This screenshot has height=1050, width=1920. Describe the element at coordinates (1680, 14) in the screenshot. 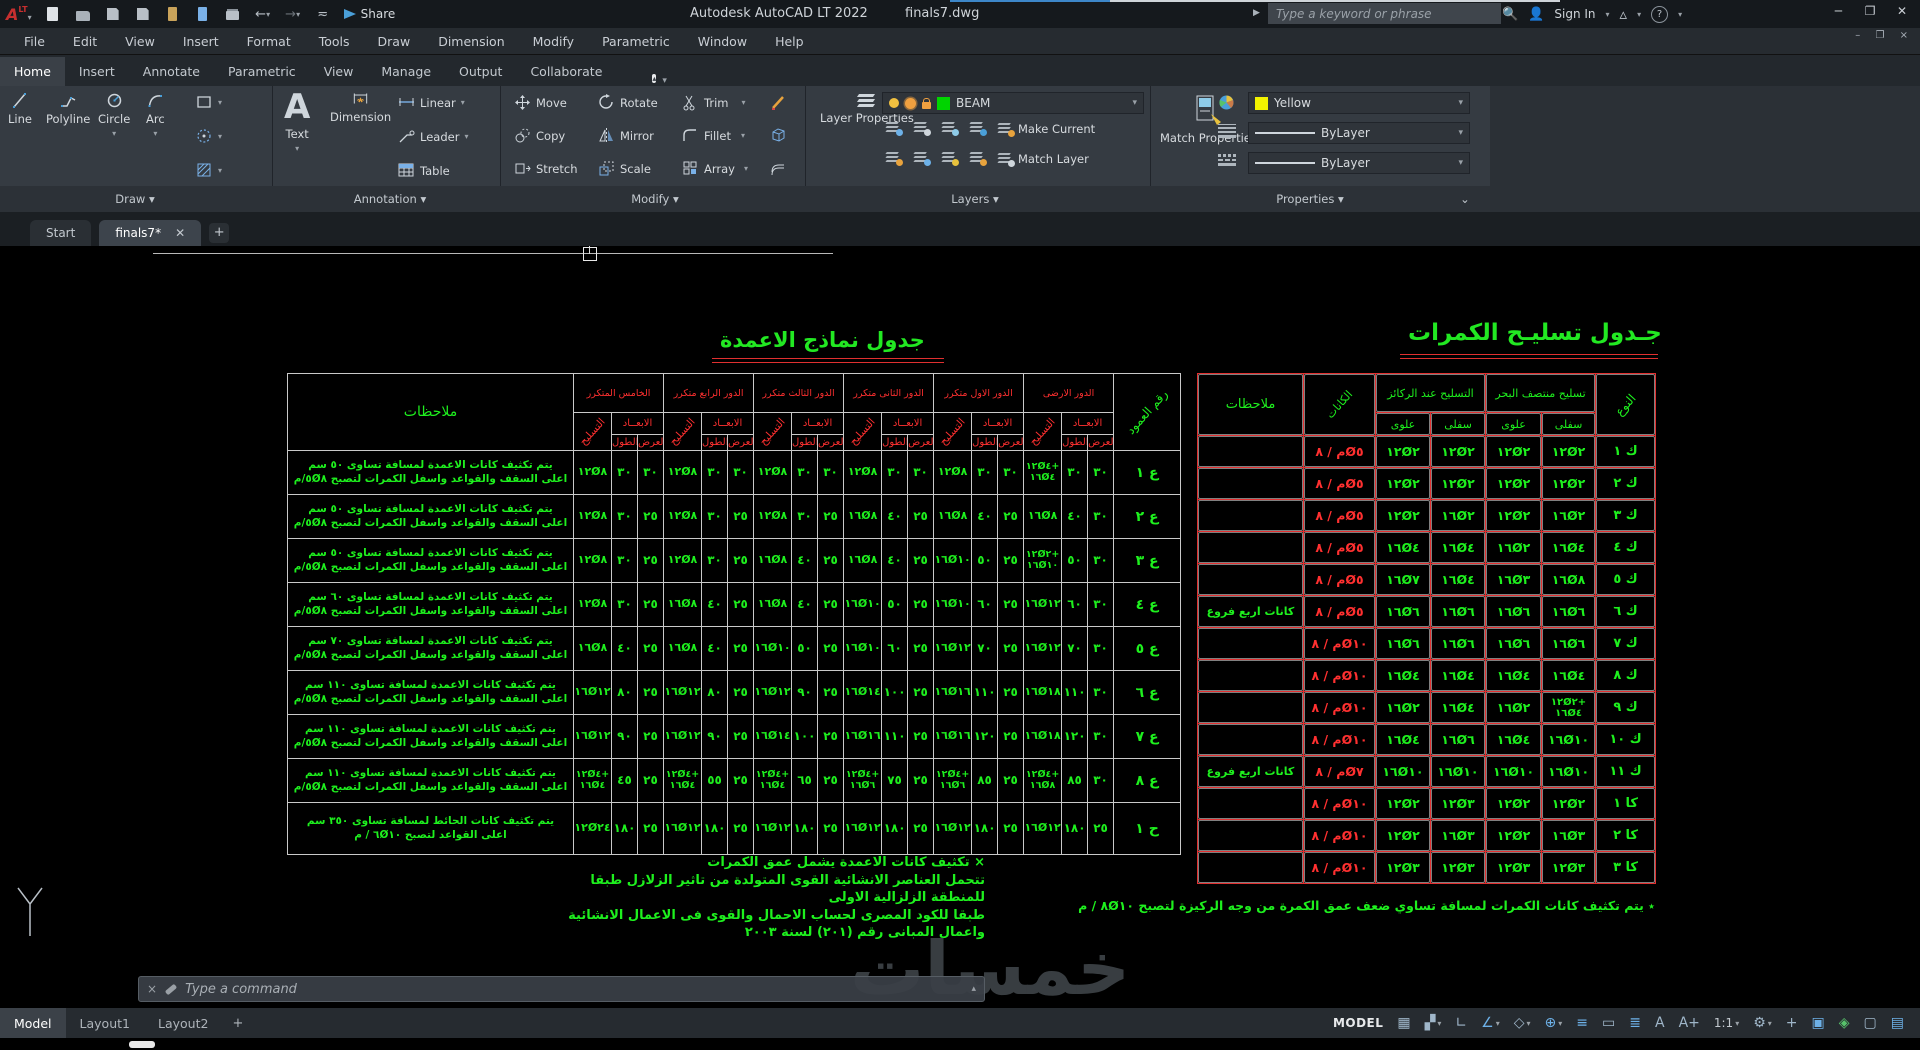

I see `help-caret-icon: ▾` at that location.